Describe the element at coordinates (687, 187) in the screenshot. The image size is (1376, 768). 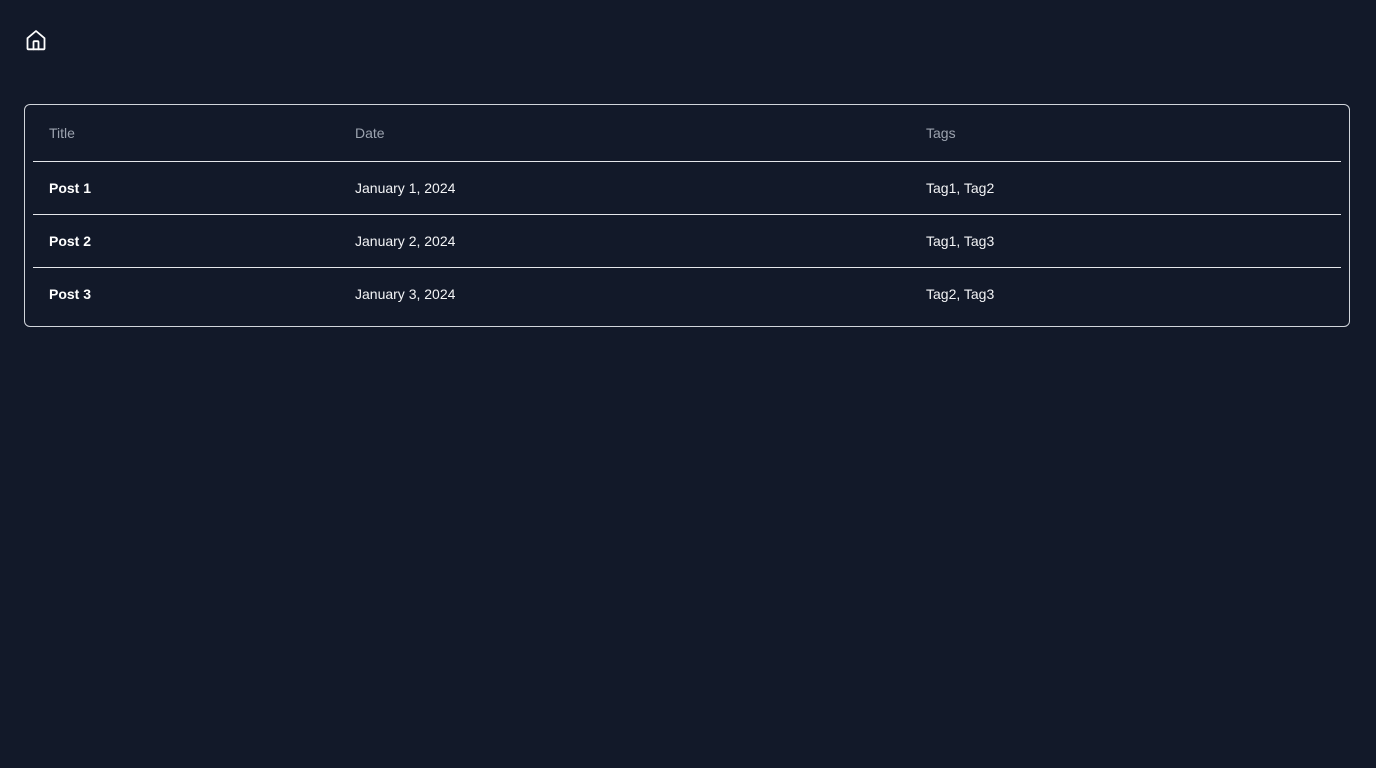
I see `table-row: Post 1 January 1, 2024 Tag1, Tag2` at that location.